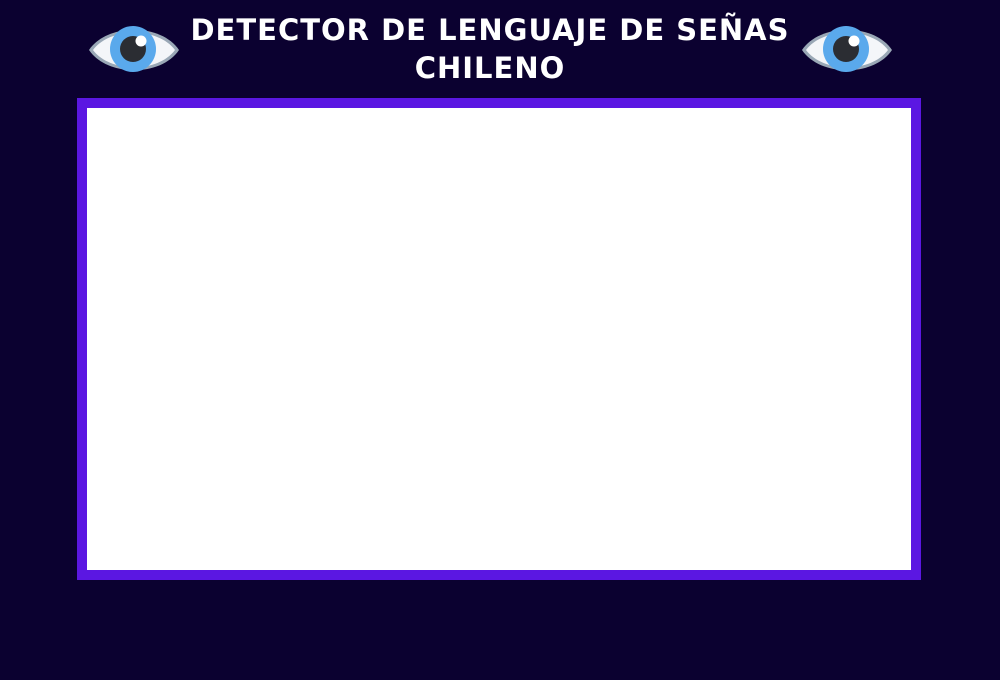  I want to click on page-title: DETECTOR DE LENGUAJE DE SEÑAS CHILENO, so click(490, 49).